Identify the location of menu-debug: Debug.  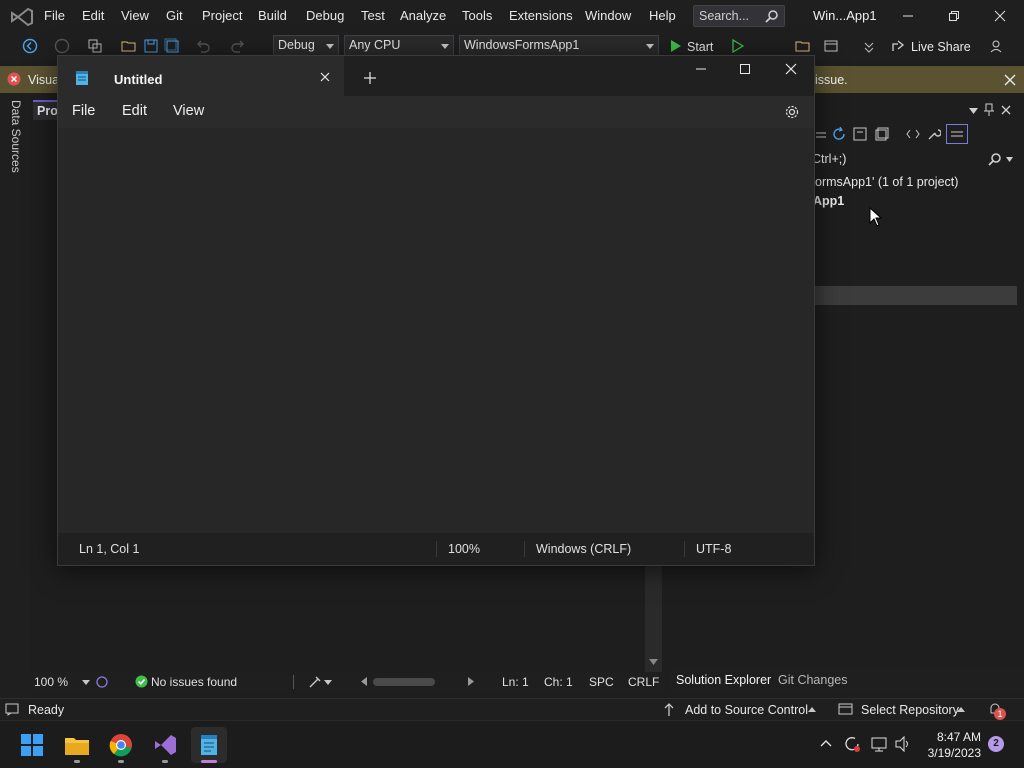
(325, 15).